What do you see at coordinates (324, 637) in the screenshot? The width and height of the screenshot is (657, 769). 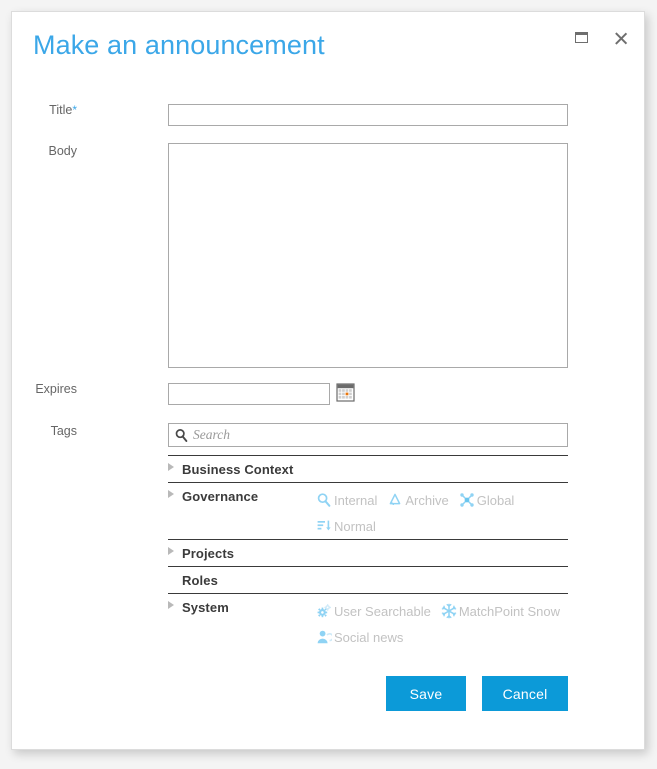 I see `user-icon` at bounding box center [324, 637].